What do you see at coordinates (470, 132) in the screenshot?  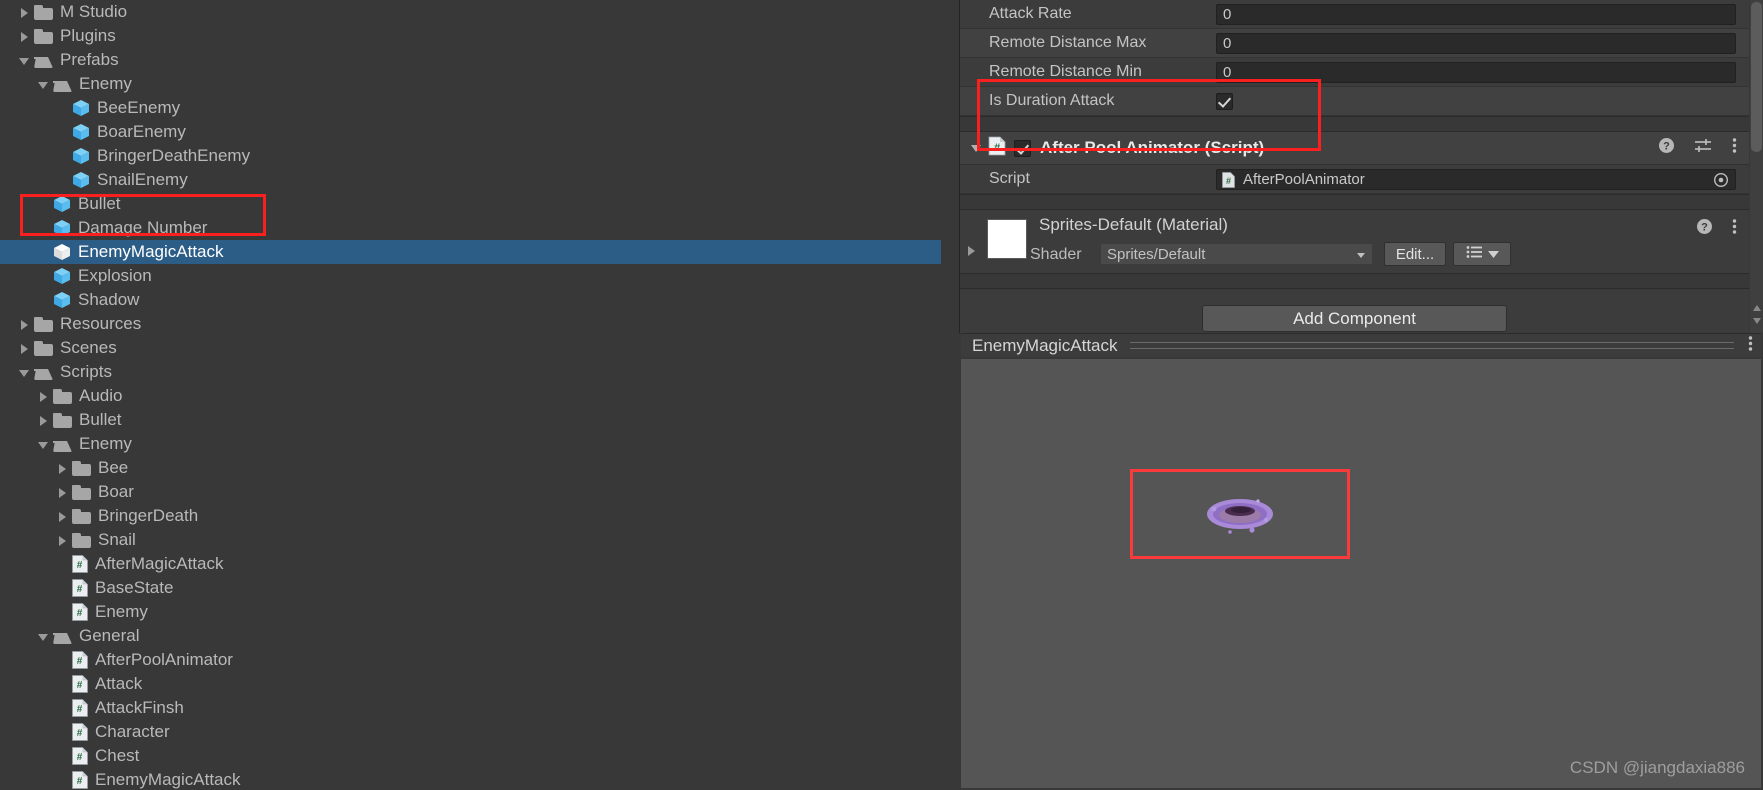 I see `tree-item-boarenemy: BoarEnemy` at bounding box center [470, 132].